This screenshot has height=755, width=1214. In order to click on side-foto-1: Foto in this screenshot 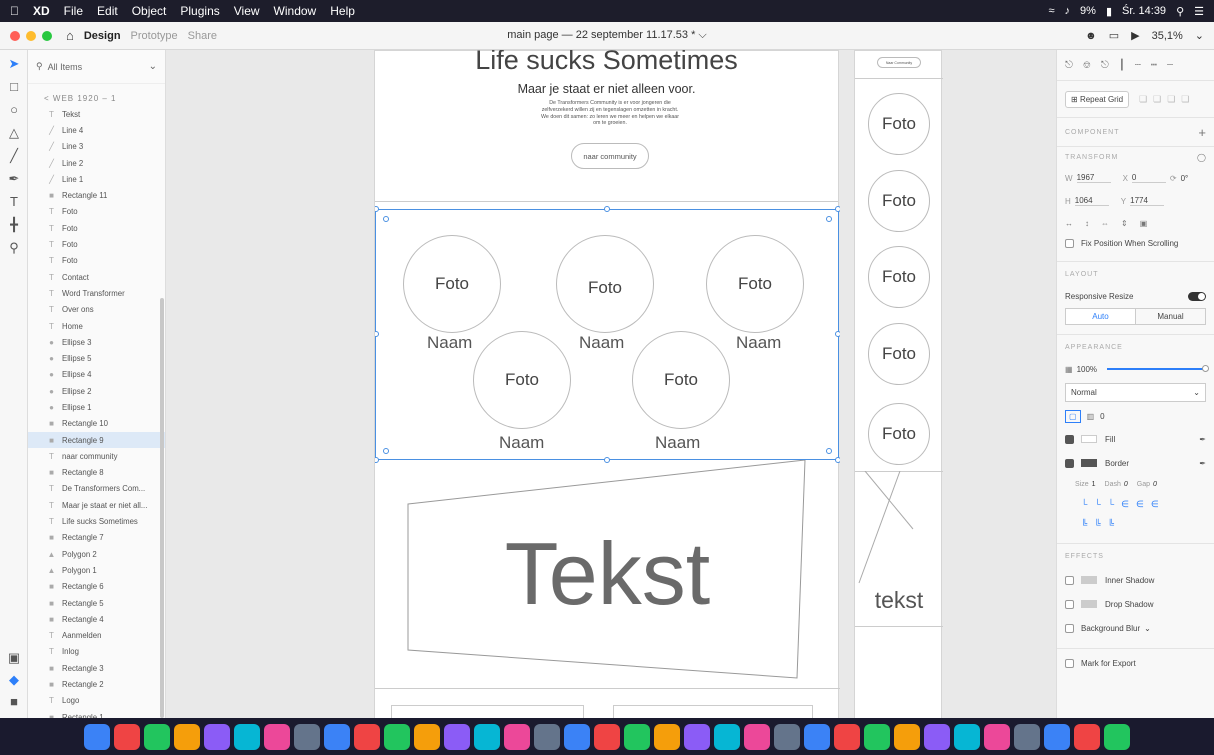, I will do `click(899, 124)`.